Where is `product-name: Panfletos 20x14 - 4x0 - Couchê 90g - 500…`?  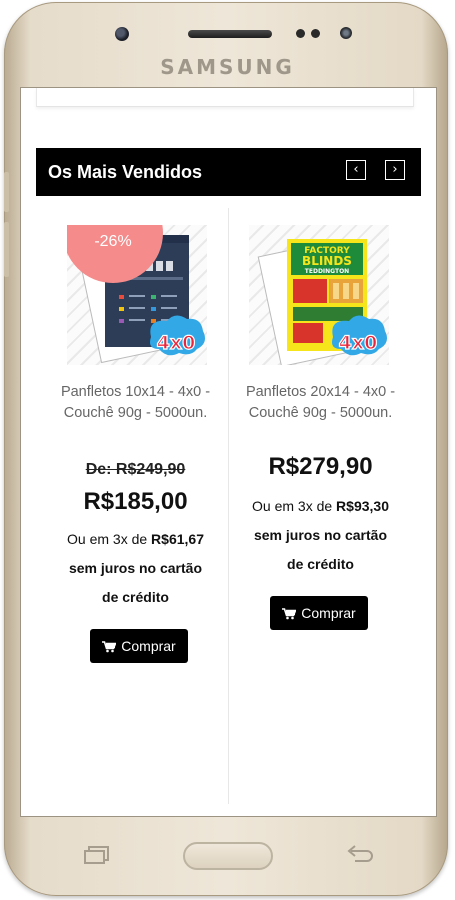
product-name: Panfletos 20x14 - 4x0 - Couchê 90g - 500… is located at coordinates (320, 403).